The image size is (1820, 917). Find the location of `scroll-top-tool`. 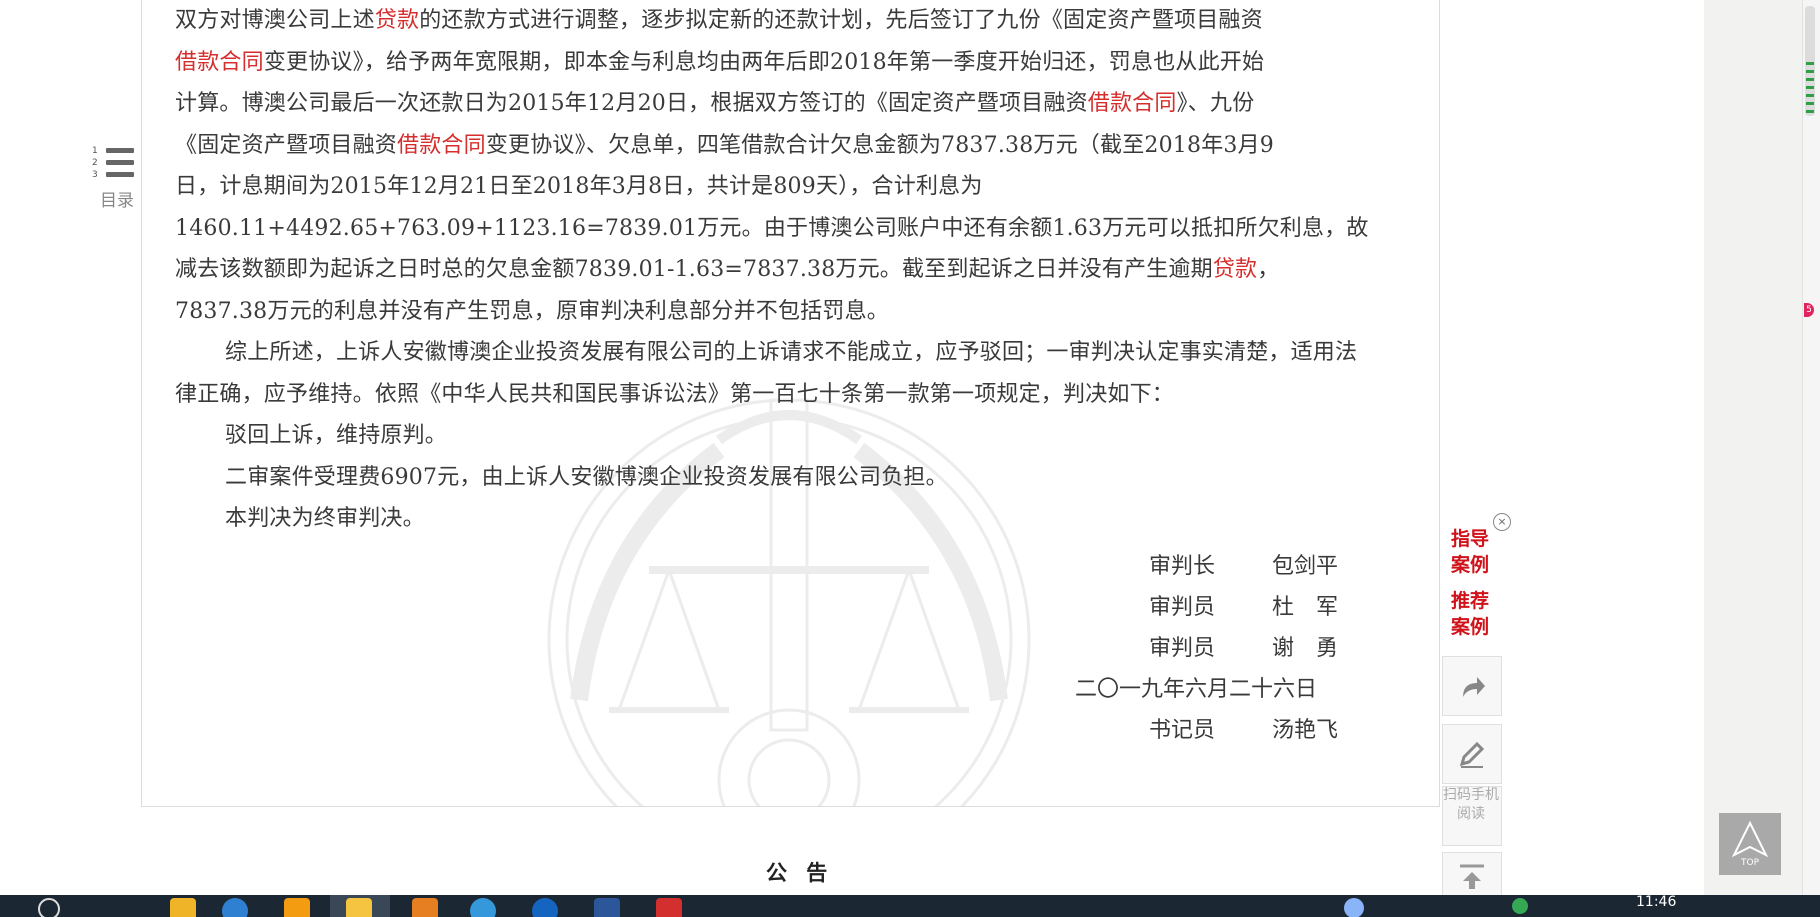

scroll-top-tool is located at coordinates (1472, 874).